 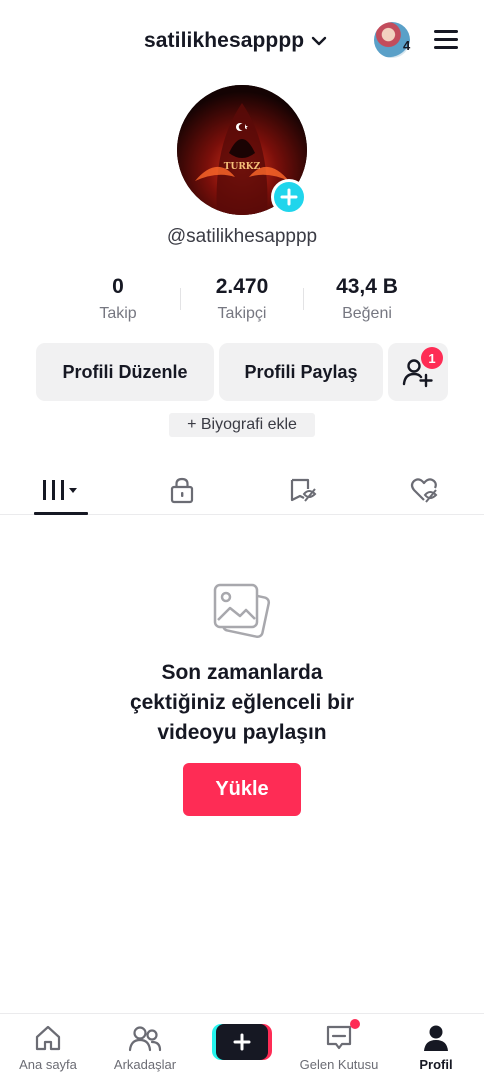 I want to click on stat-followers: 2.470 Takipçi, so click(x=242, y=297).